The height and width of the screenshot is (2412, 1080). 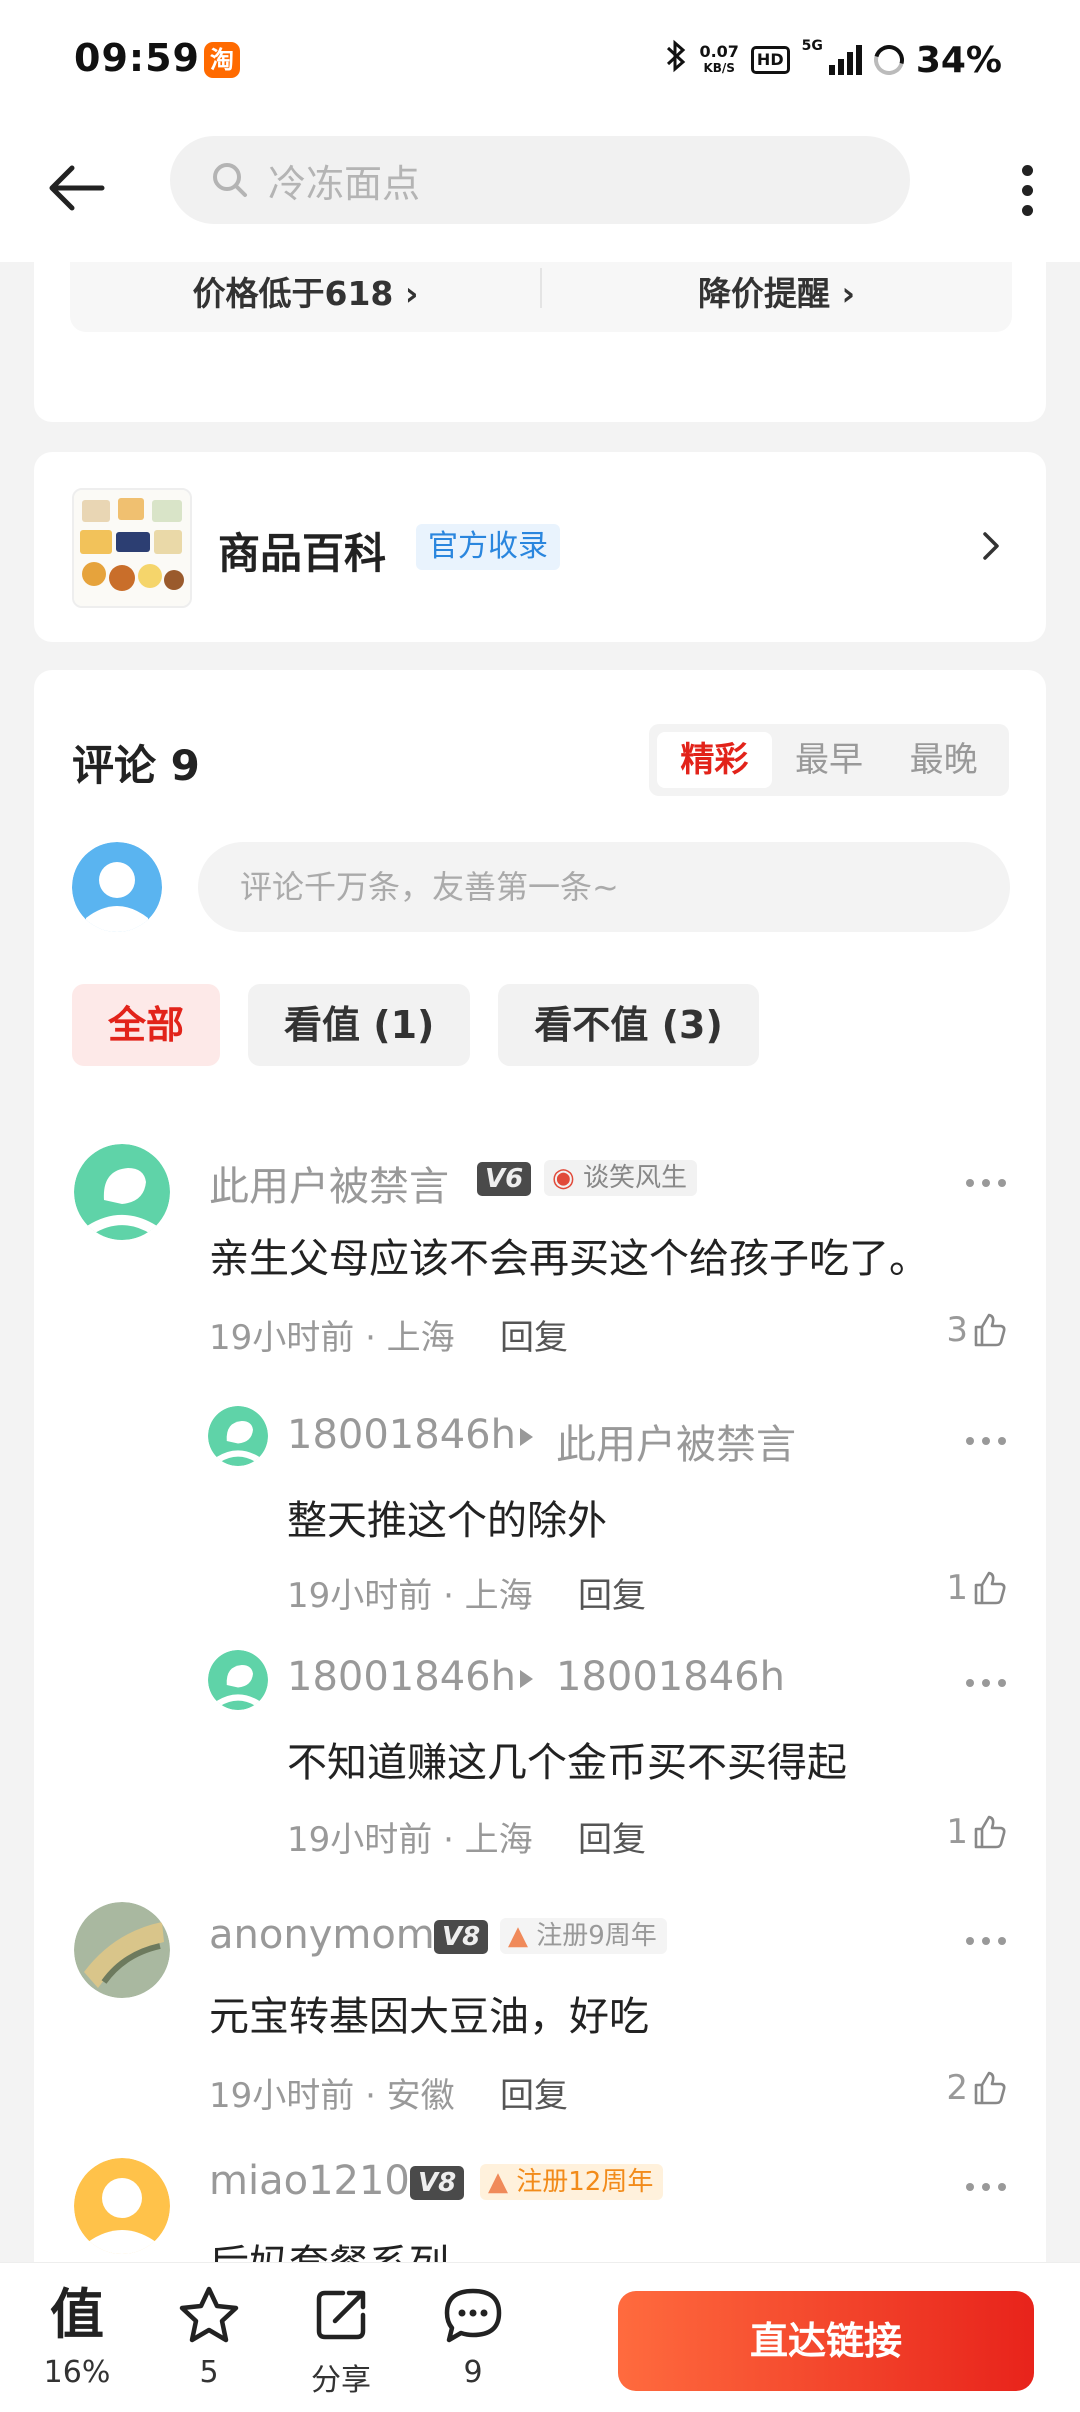 What do you see at coordinates (230, 180) in the screenshot?
I see `search-icon` at bounding box center [230, 180].